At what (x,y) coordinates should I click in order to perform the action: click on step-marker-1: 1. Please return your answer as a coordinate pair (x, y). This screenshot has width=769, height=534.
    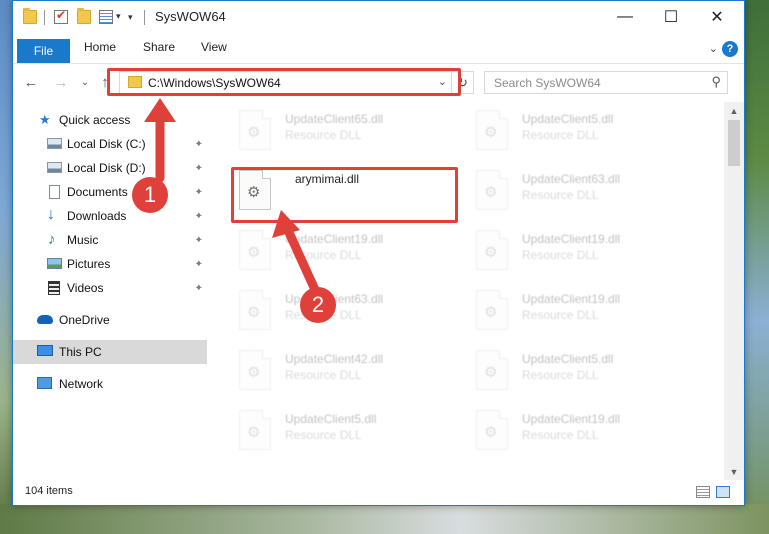
    Looking at the image, I should click on (150, 195).